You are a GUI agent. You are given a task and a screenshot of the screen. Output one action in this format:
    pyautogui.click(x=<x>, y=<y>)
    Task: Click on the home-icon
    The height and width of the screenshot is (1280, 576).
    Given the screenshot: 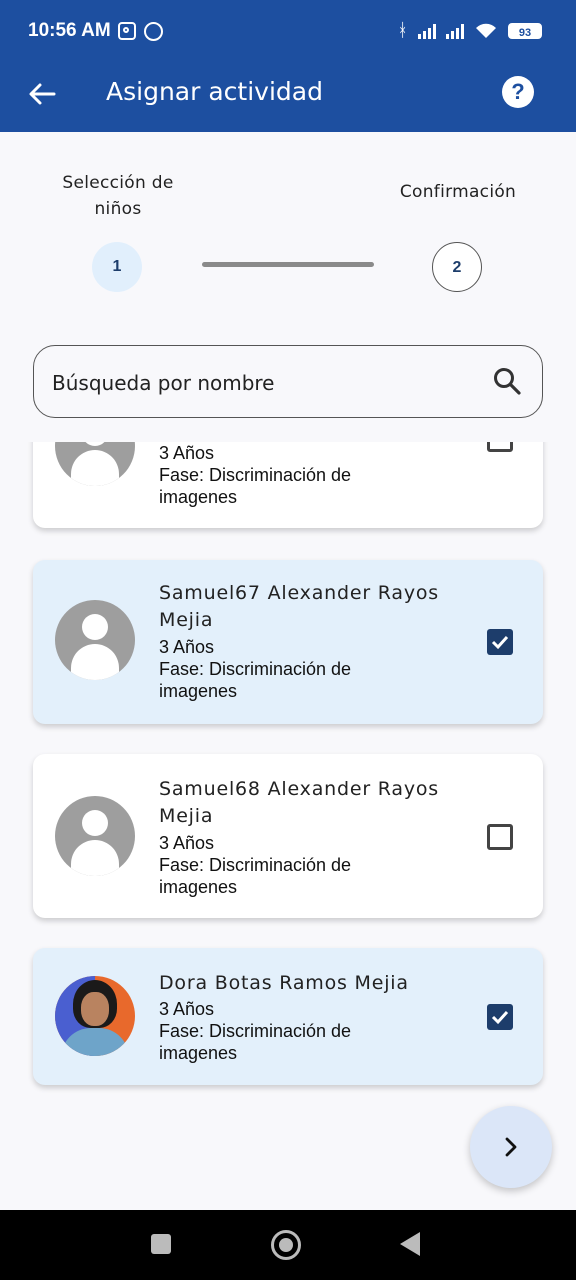 What is the action you would take?
    pyautogui.click(x=286, y=1245)
    